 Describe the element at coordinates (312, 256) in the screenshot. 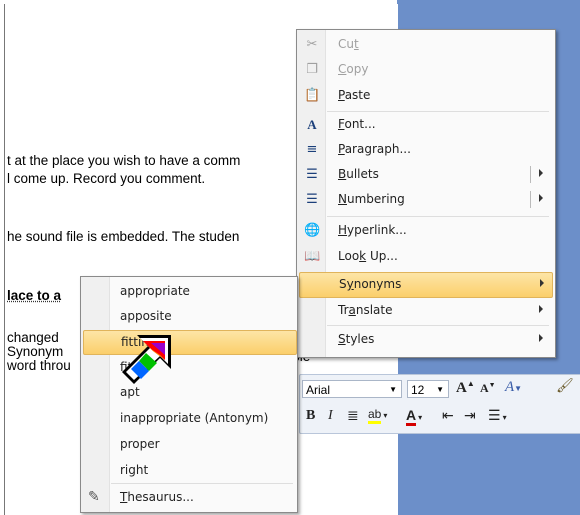

I see `lookup-icon: 📖` at that location.